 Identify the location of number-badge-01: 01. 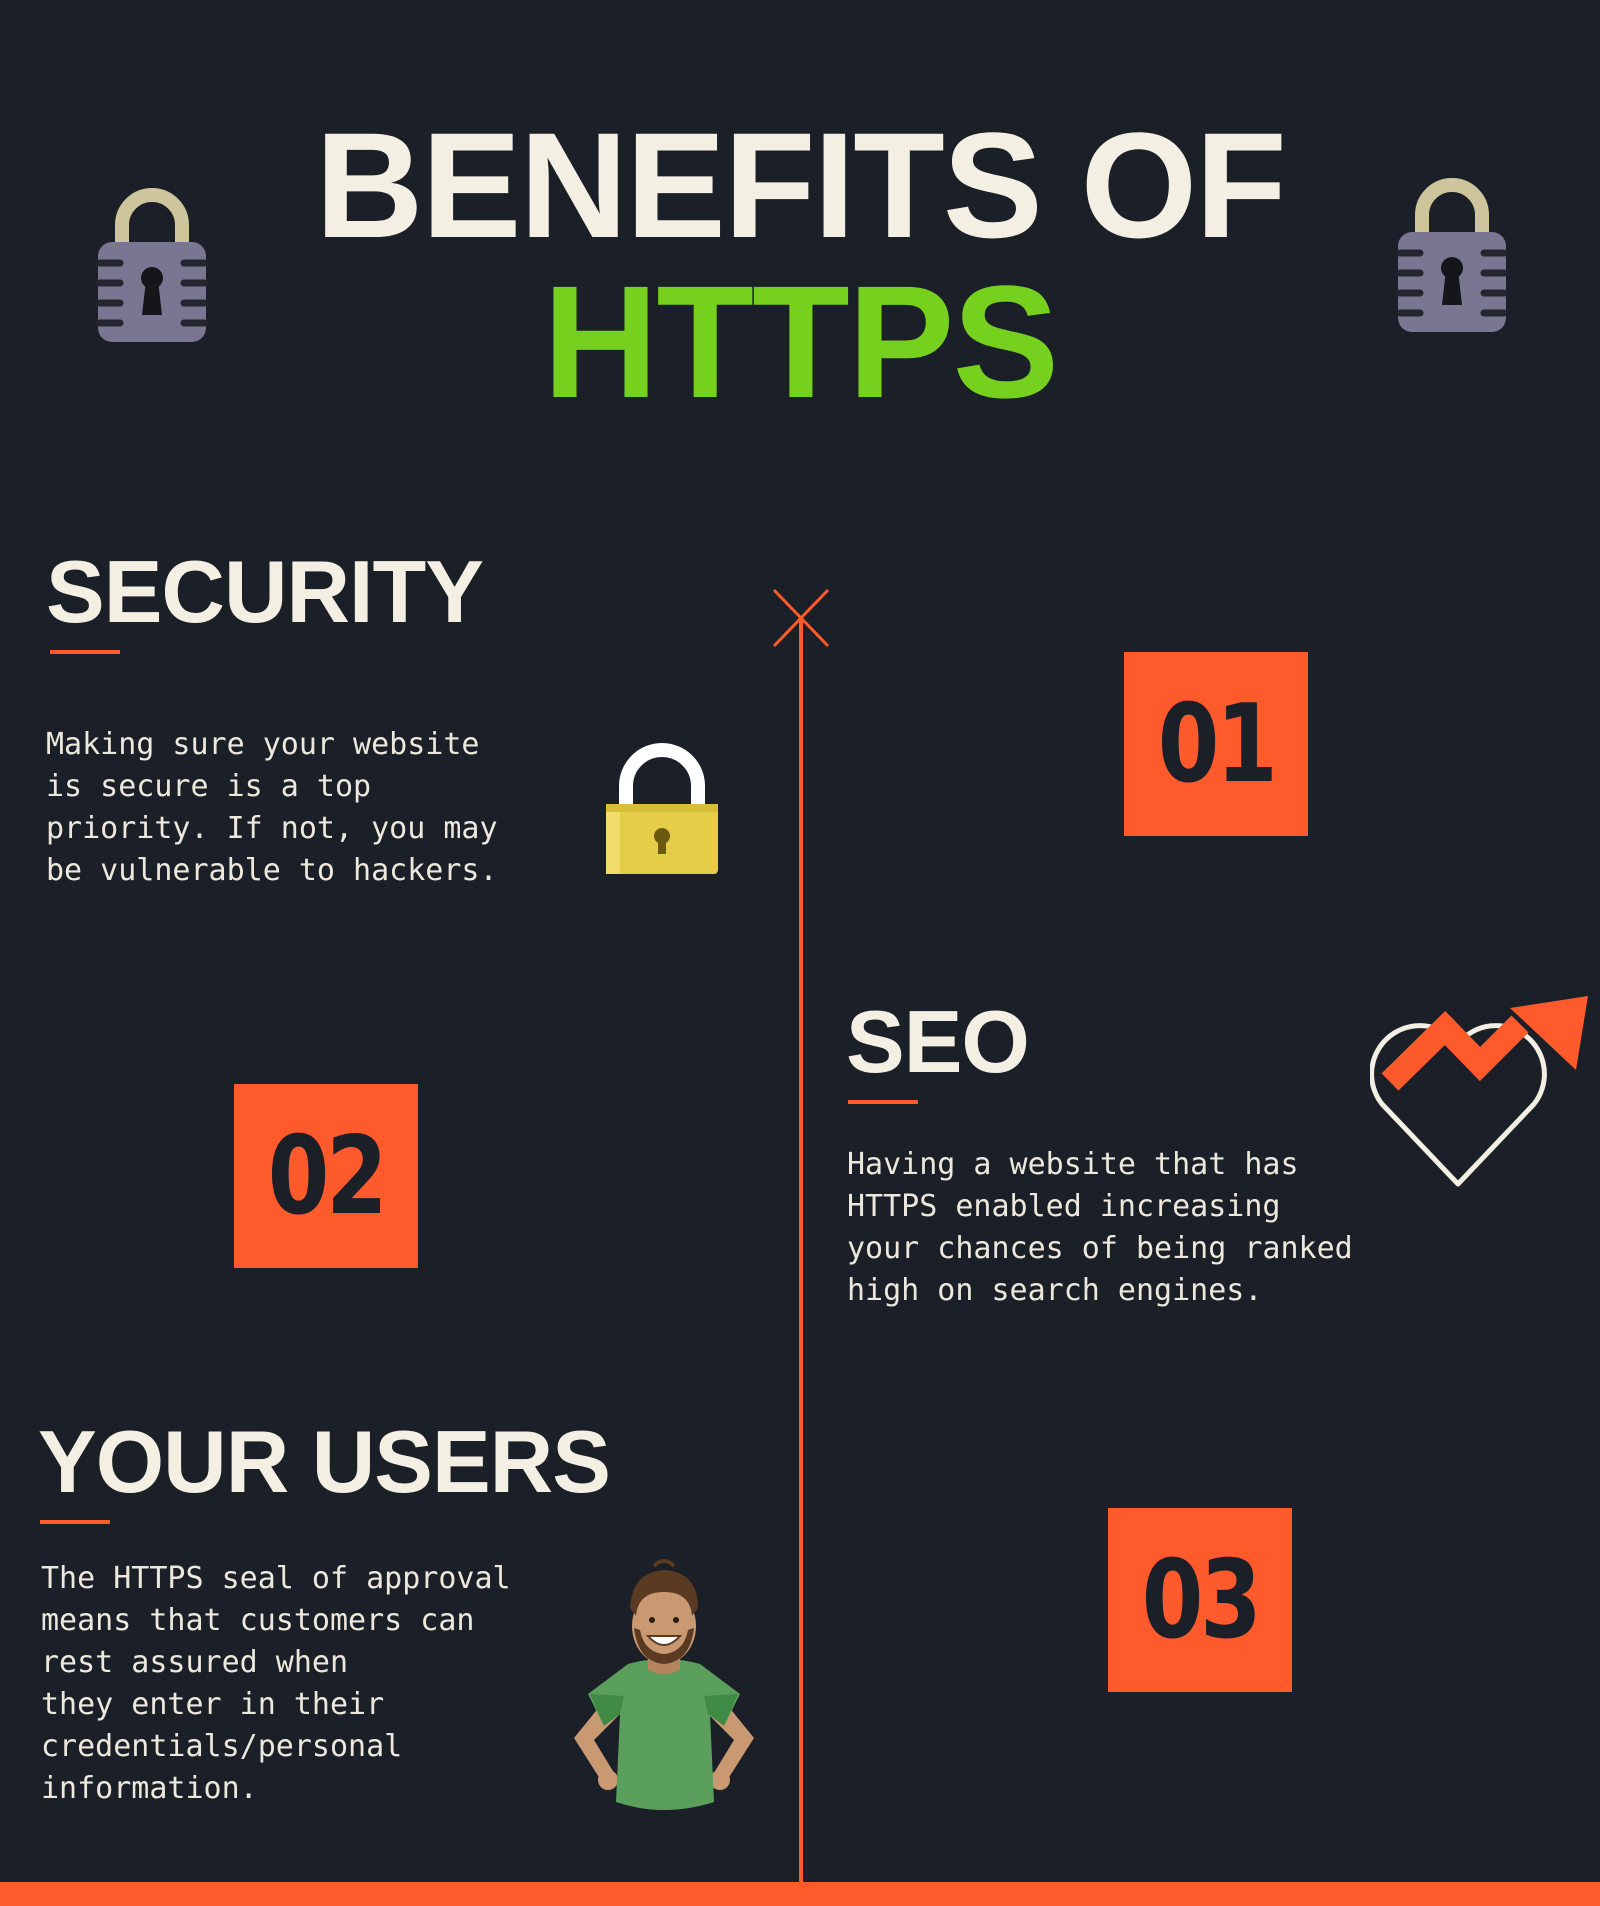
(1216, 744).